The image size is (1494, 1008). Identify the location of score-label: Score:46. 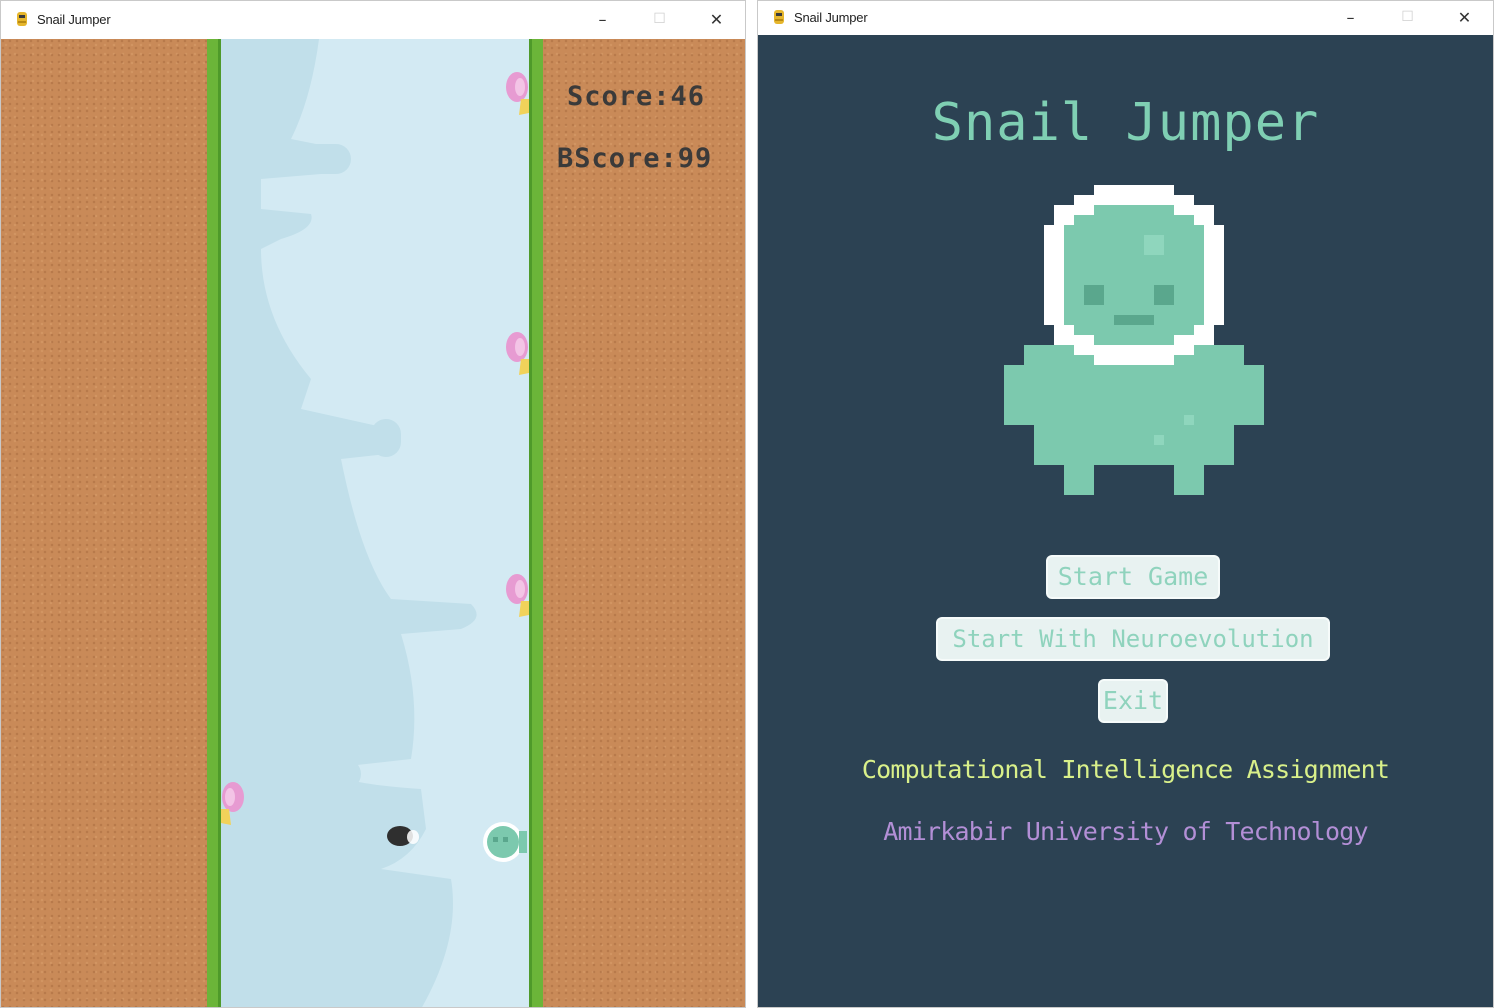
(636, 96).